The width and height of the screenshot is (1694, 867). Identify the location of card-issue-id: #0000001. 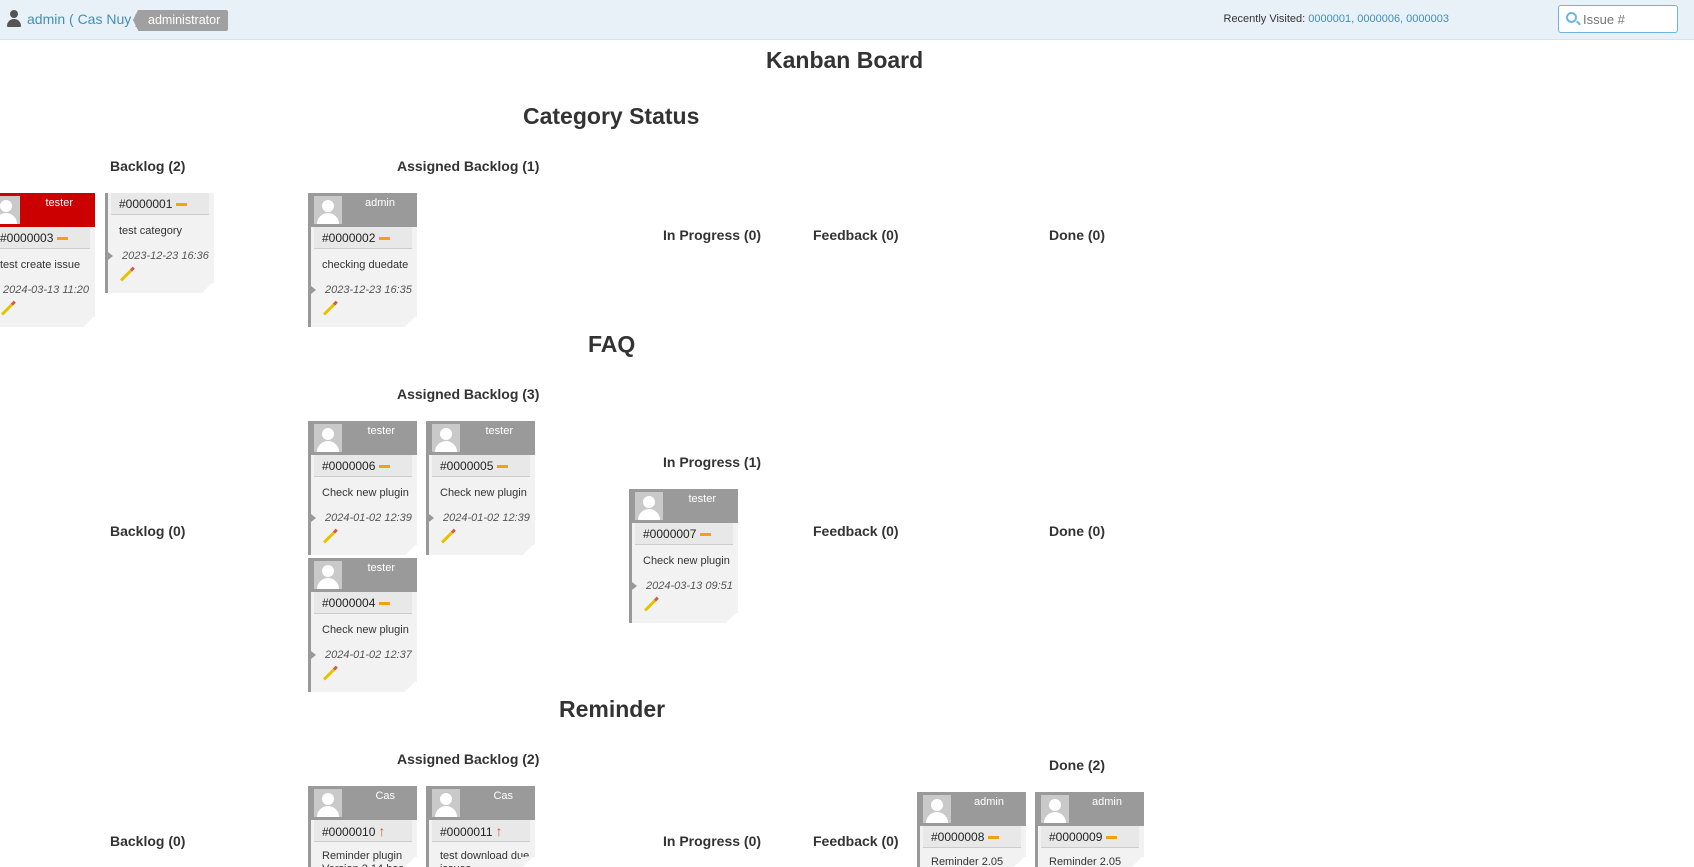
(145, 204).